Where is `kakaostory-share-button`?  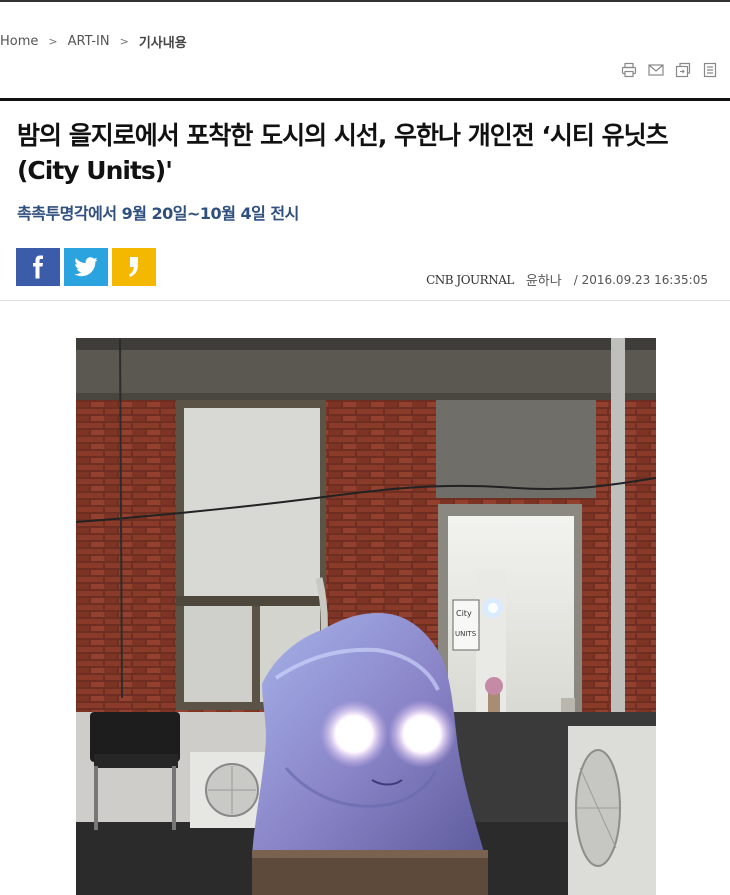
kakaostory-share-button is located at coordinates (134, 267).